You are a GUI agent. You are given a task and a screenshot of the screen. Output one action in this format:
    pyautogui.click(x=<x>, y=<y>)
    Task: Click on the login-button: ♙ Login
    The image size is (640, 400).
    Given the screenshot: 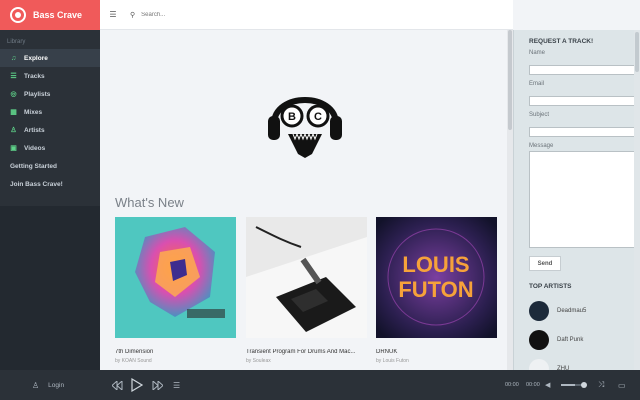 What is the action you would take?
    pyautogui.click(x=48, y=385)
    